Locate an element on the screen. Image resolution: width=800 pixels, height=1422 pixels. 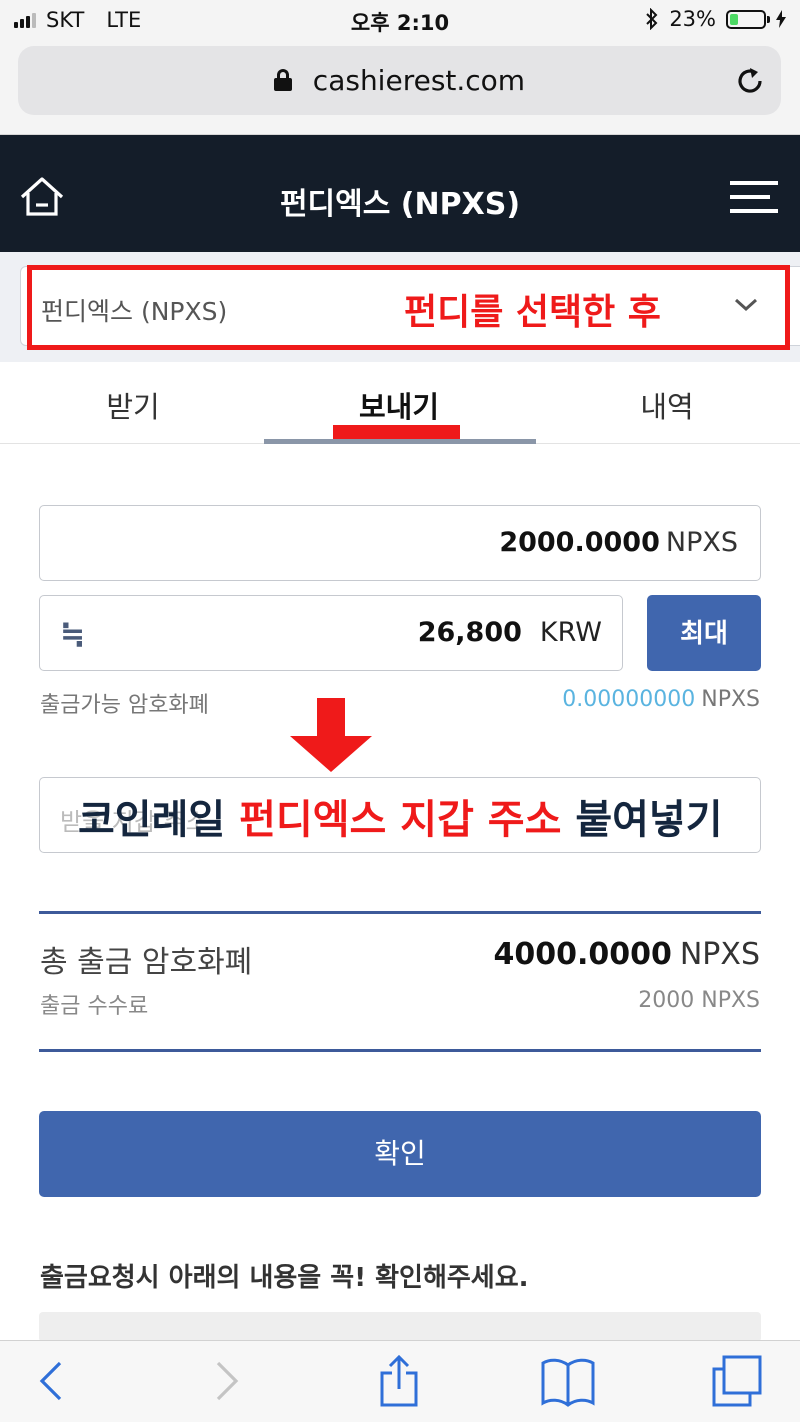
krw-value: 26,800 is located at coordinates (469, 632).